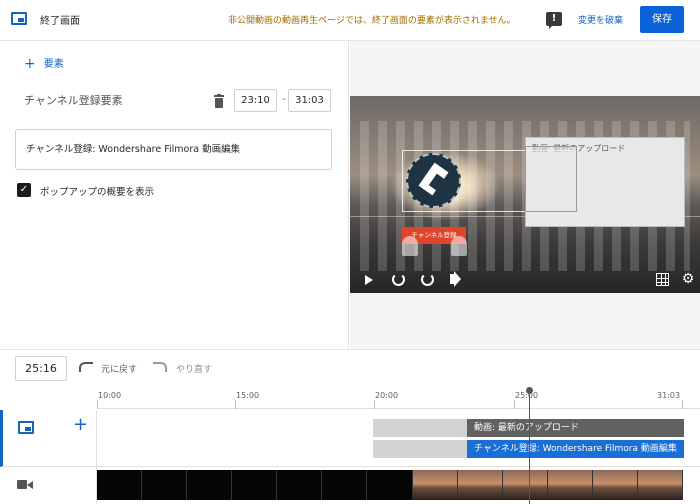  Describe the element at coordinates (369, 280) in the screenshot. I see `play-icon` at that location.